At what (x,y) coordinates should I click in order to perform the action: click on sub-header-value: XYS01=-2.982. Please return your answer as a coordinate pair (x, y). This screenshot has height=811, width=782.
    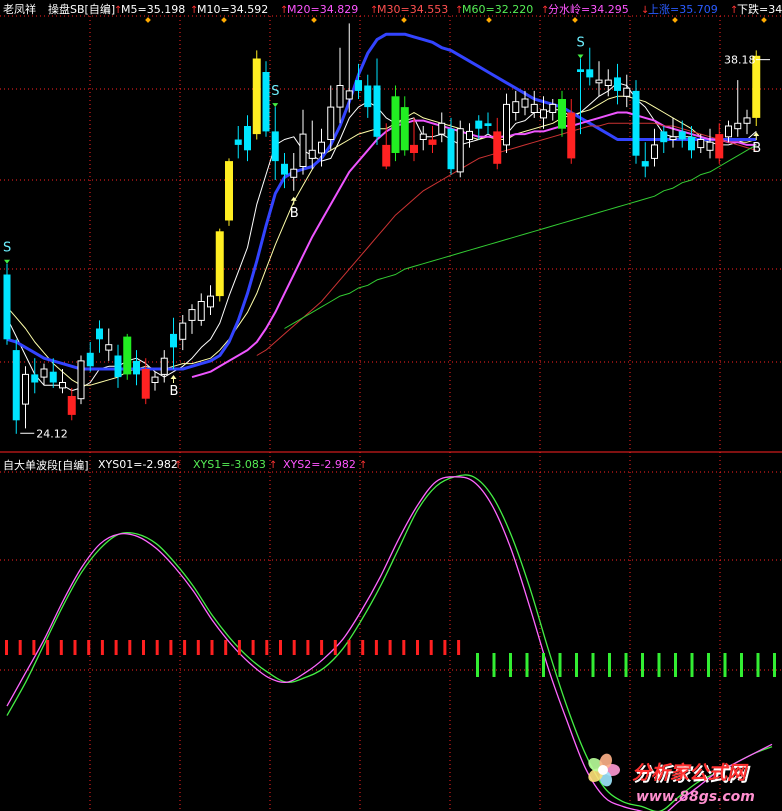
    Looking at the image, I should click on (138, 464).